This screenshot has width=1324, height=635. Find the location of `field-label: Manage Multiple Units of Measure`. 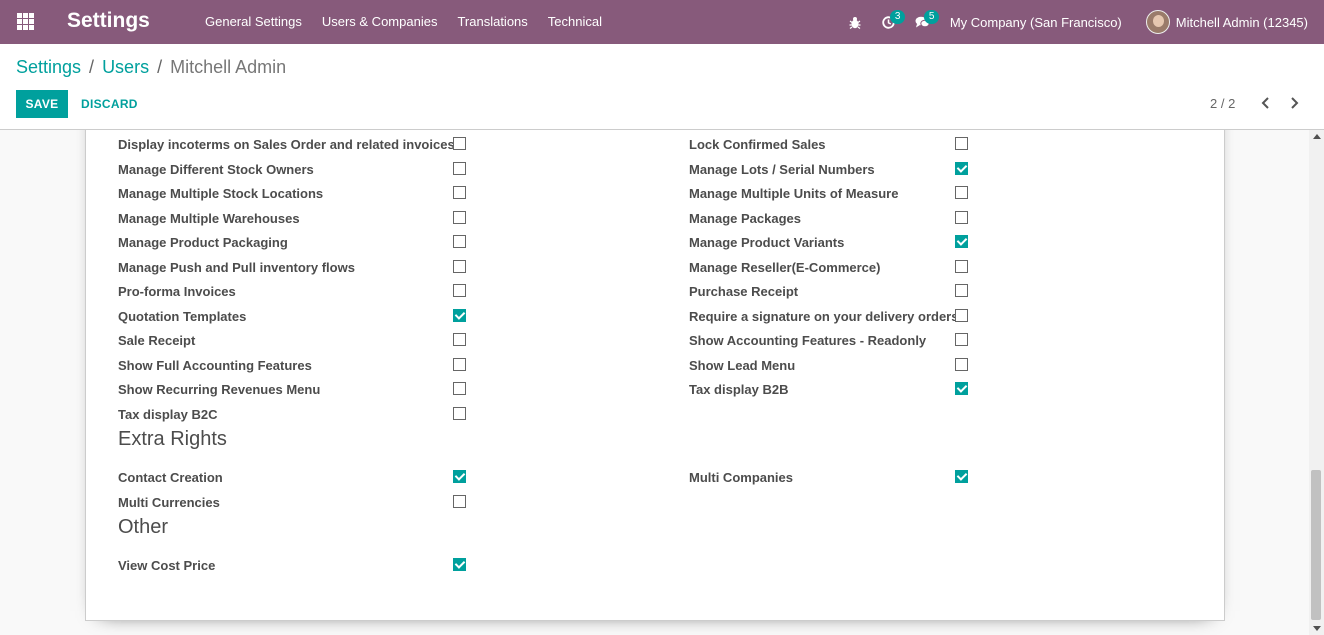

field-label: Manage Multiple Units of Measure is located at coordinates (794, 193).